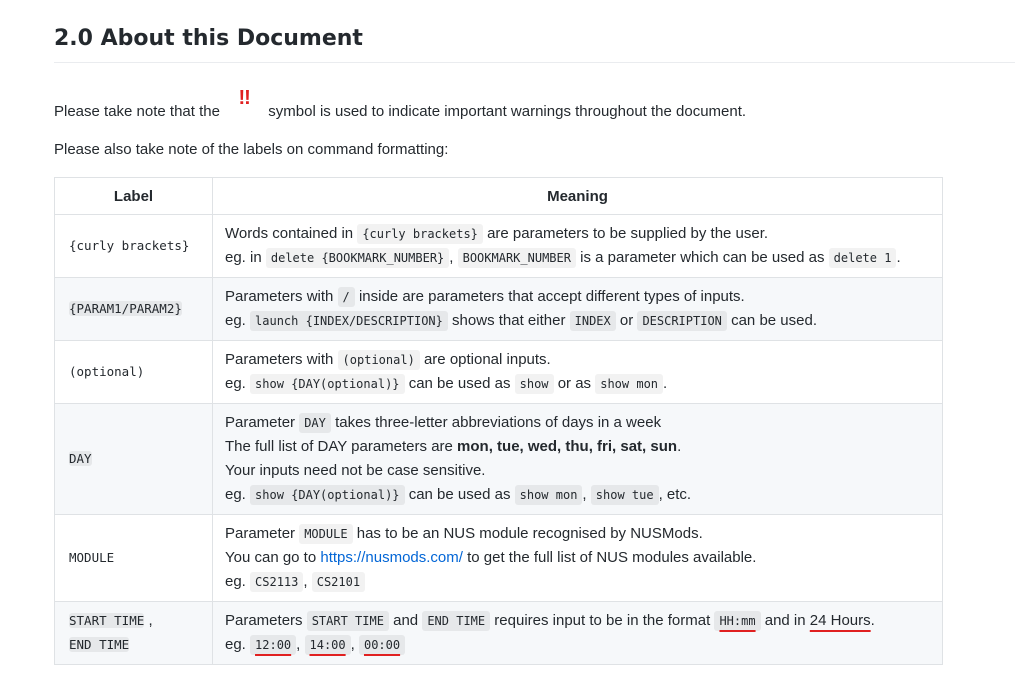 This screenshot has height=684, width=1015. Describe the element at coordinates (99, 644) in the screenshot. I see `label-code: END TIME` at that location.